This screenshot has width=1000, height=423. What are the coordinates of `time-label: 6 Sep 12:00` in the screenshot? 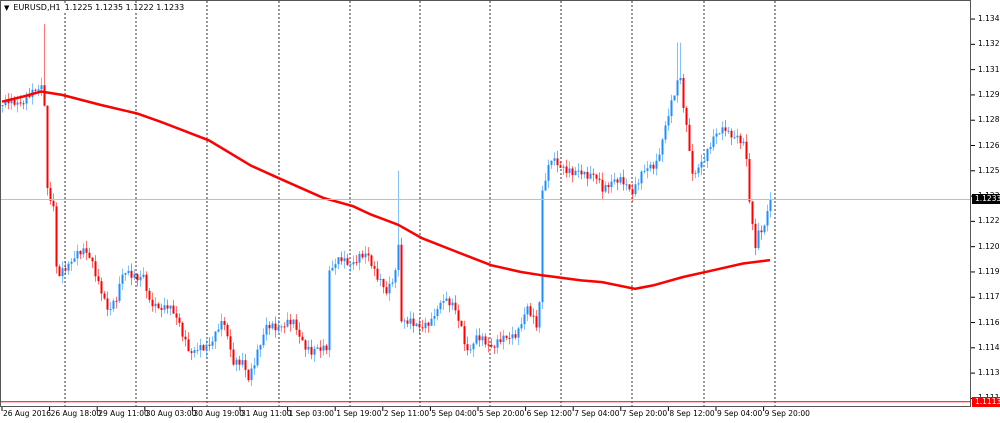 It's located at (549, 413).